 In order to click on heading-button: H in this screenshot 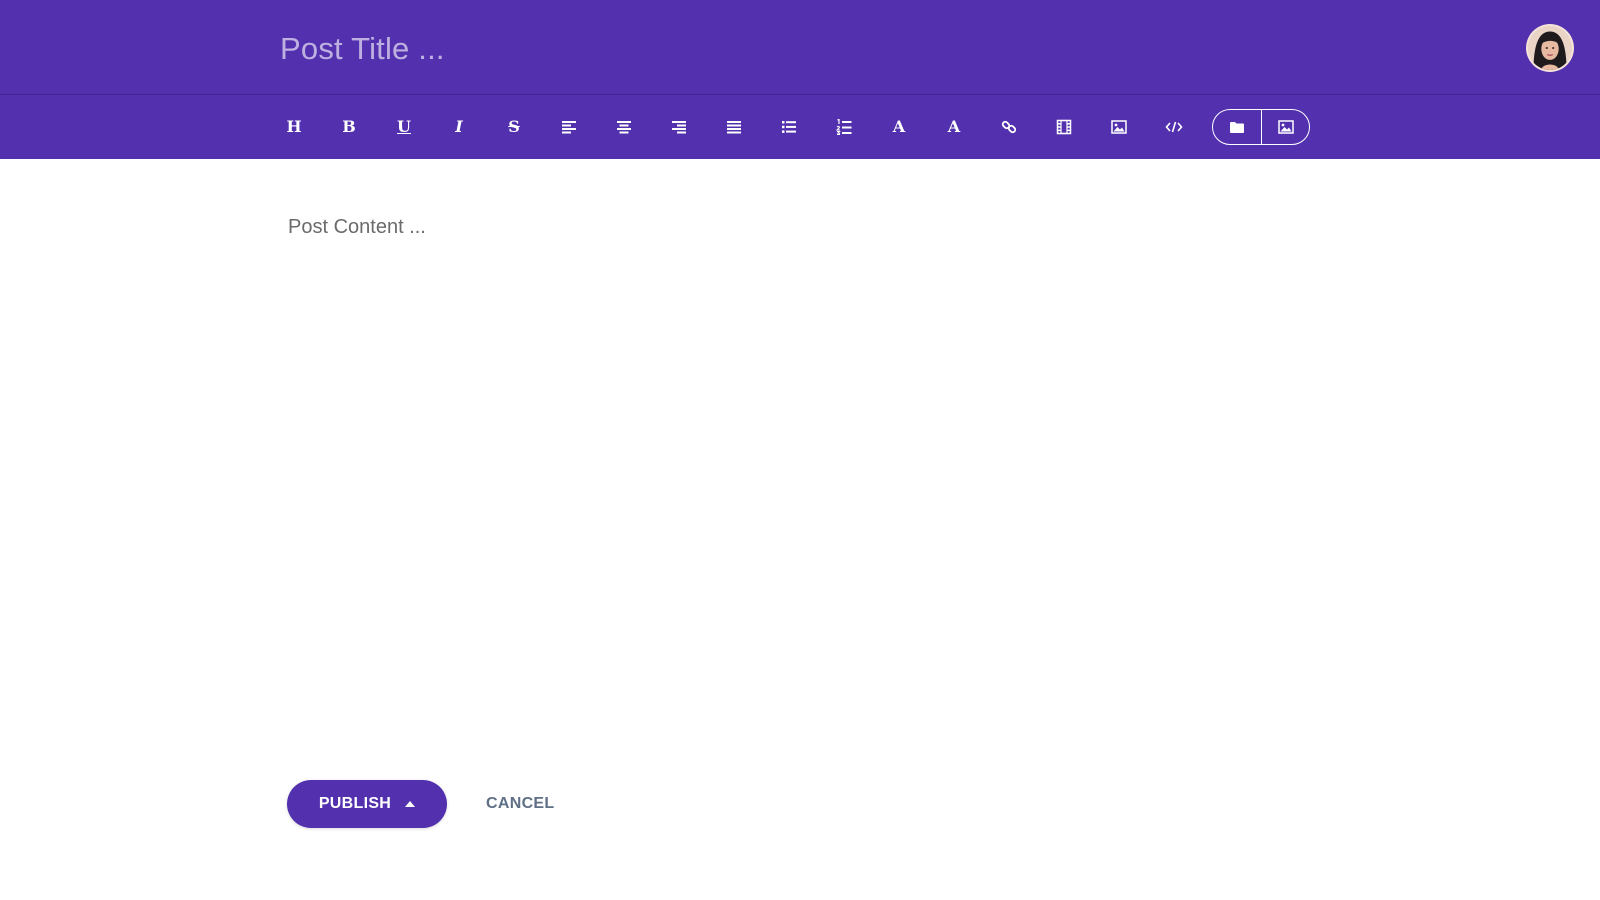, I will do `click(294, 127)`.